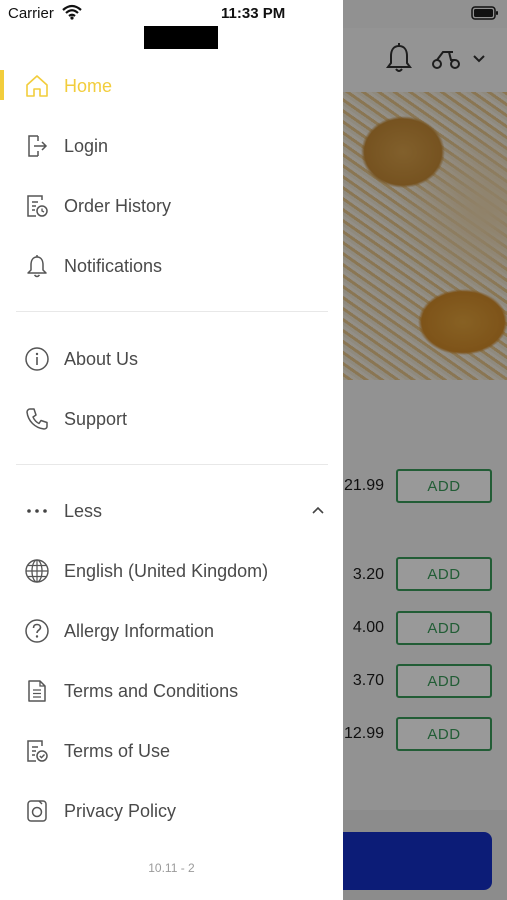  Describe the element at coordinates (118, 205) in the screenshot. I see `menu-label-order-history: Order History` at that location.